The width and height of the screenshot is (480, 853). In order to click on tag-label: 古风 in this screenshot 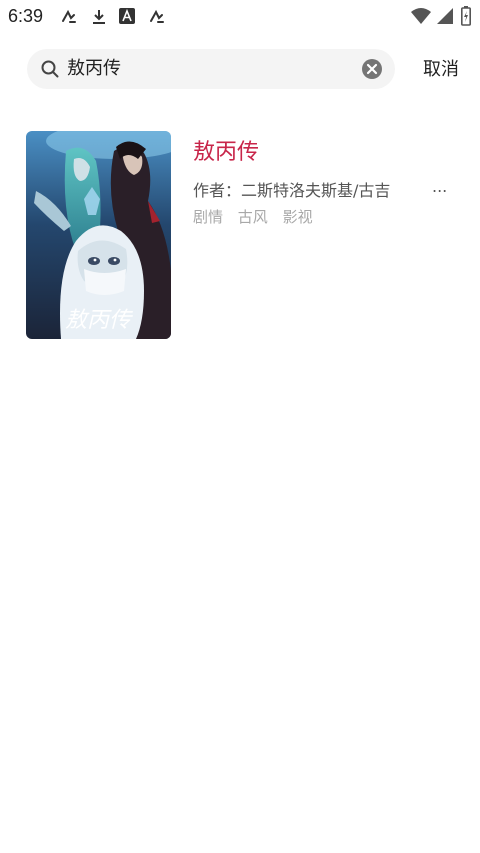, I will do `click(252, 217)`.